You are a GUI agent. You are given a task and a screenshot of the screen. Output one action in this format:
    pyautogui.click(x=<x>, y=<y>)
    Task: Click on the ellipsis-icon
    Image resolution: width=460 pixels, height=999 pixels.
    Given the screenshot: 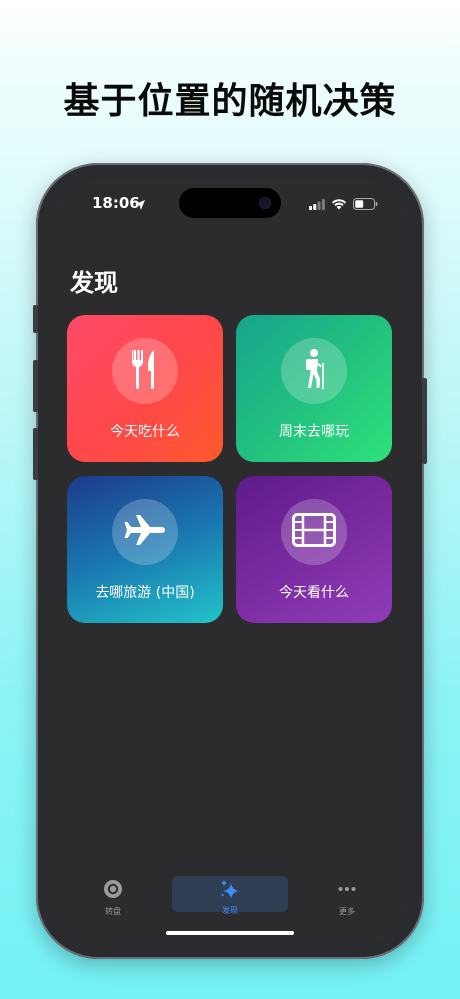 What is the action you would take?
    pyautogui.click(x=347, y=891)
    